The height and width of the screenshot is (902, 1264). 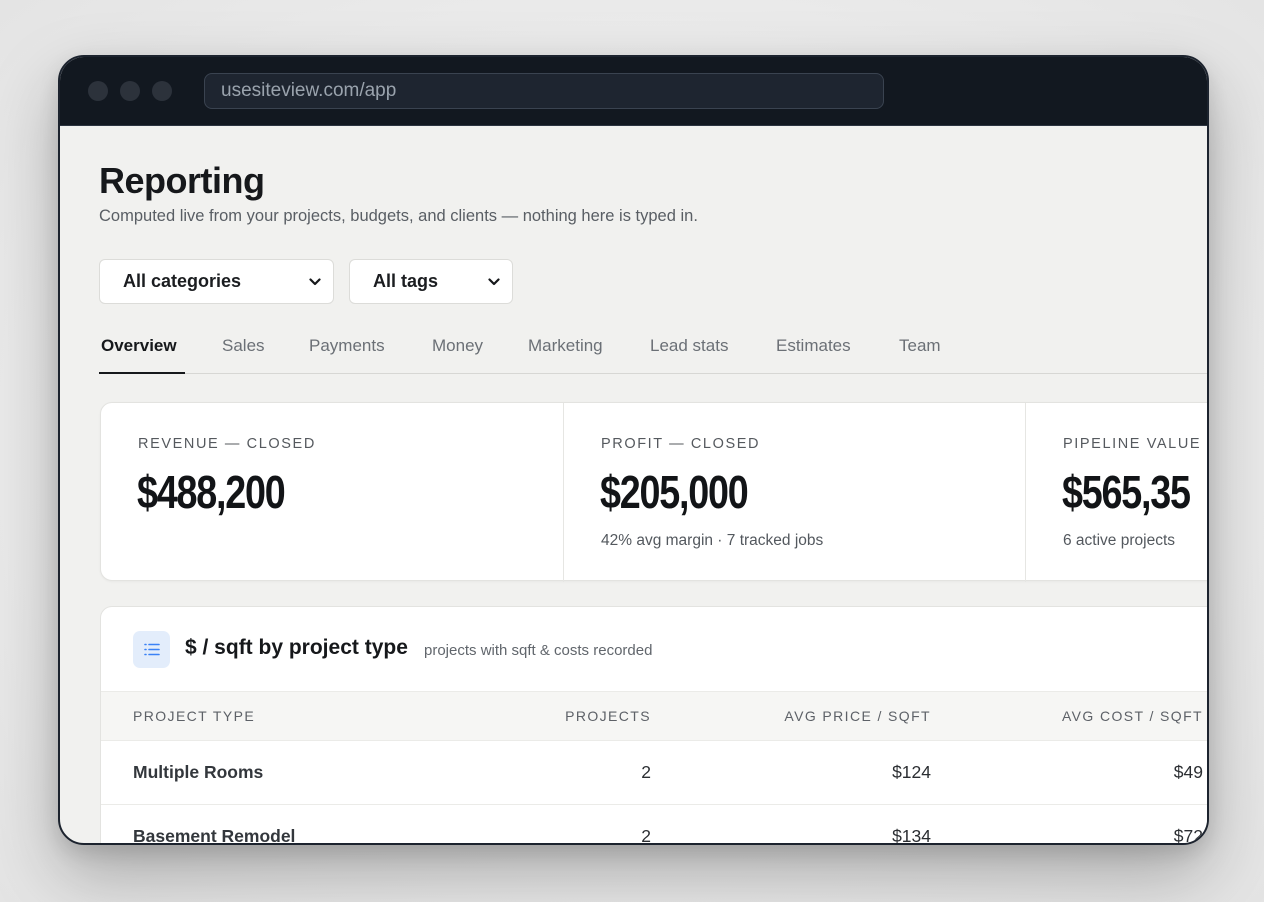 What do you see at coordinates (911, 772) in the screenshot?
I see `avg-price-cell: $124` at bounding box center [911, 772].